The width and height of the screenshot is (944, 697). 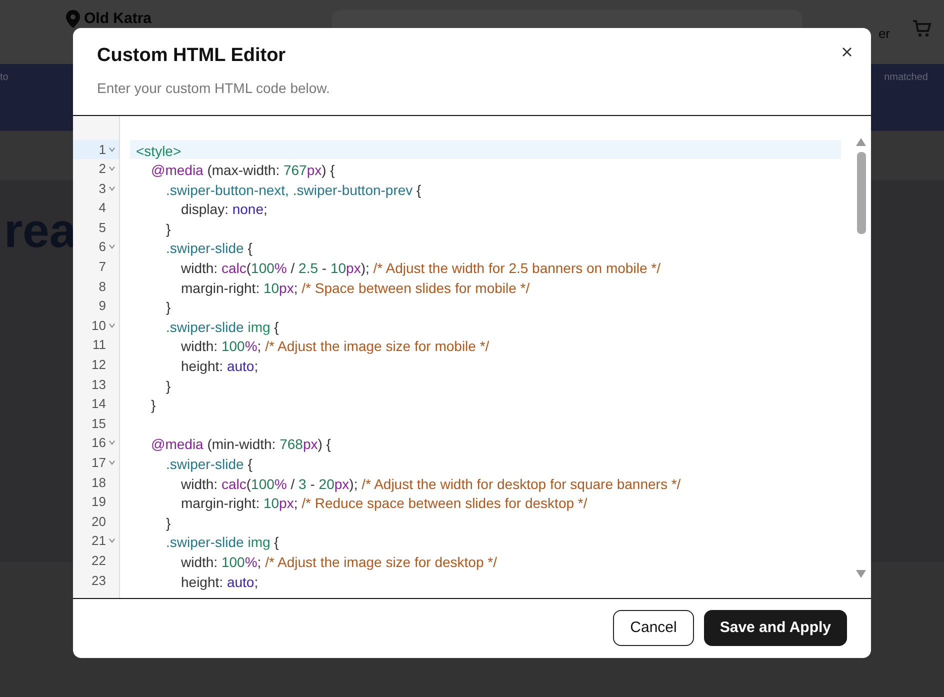 I want to click on line-number: 5, so click(x=102, y=227).